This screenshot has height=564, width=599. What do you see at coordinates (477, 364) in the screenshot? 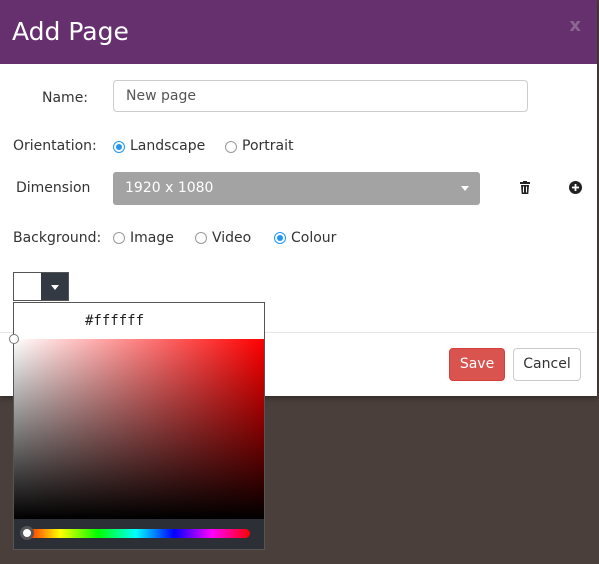
I see `save-button: Save` at bounding box center [477, 364].